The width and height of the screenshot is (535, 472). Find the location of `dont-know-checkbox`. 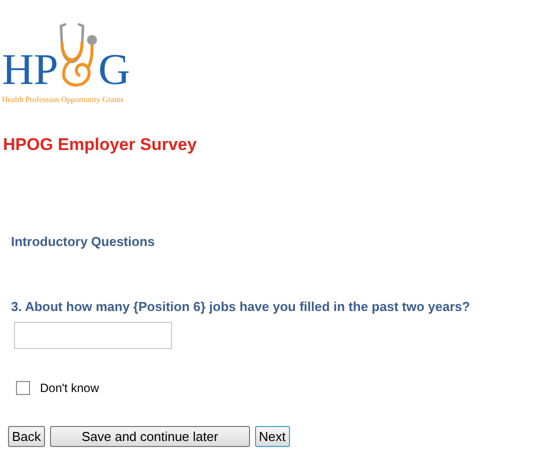

dont-know-checkbox is located at coordinates (23, 387).